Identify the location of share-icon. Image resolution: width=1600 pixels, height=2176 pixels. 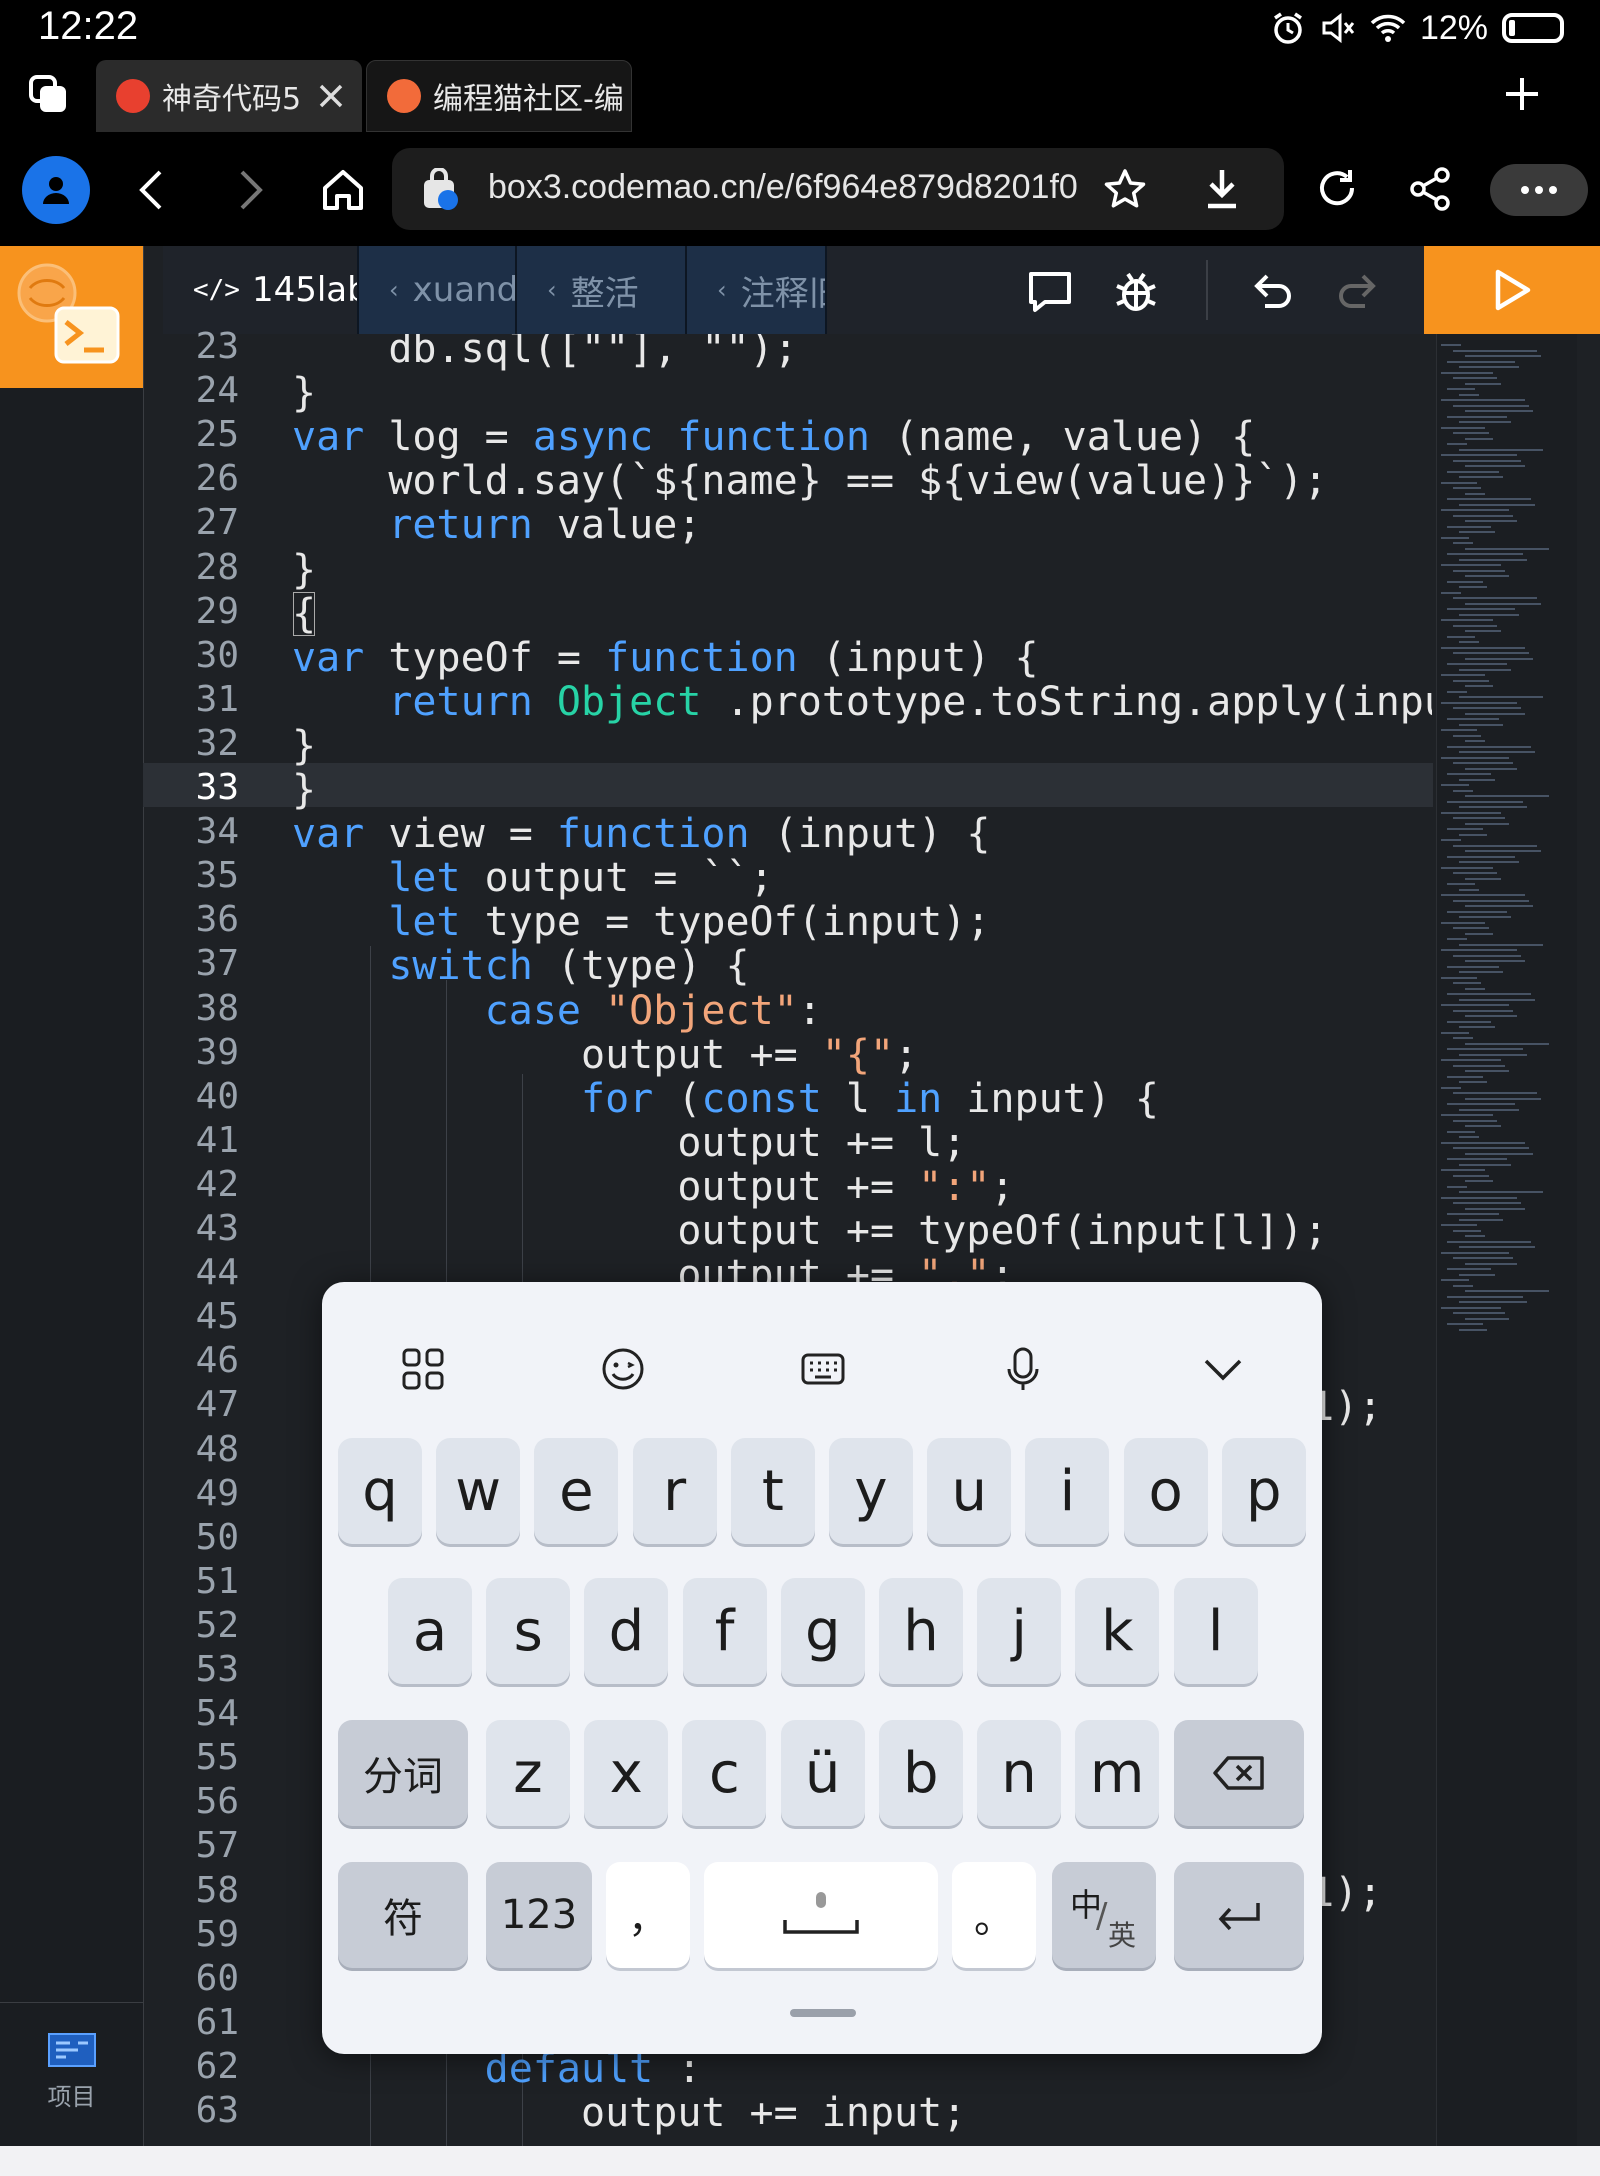
(1430, 189).